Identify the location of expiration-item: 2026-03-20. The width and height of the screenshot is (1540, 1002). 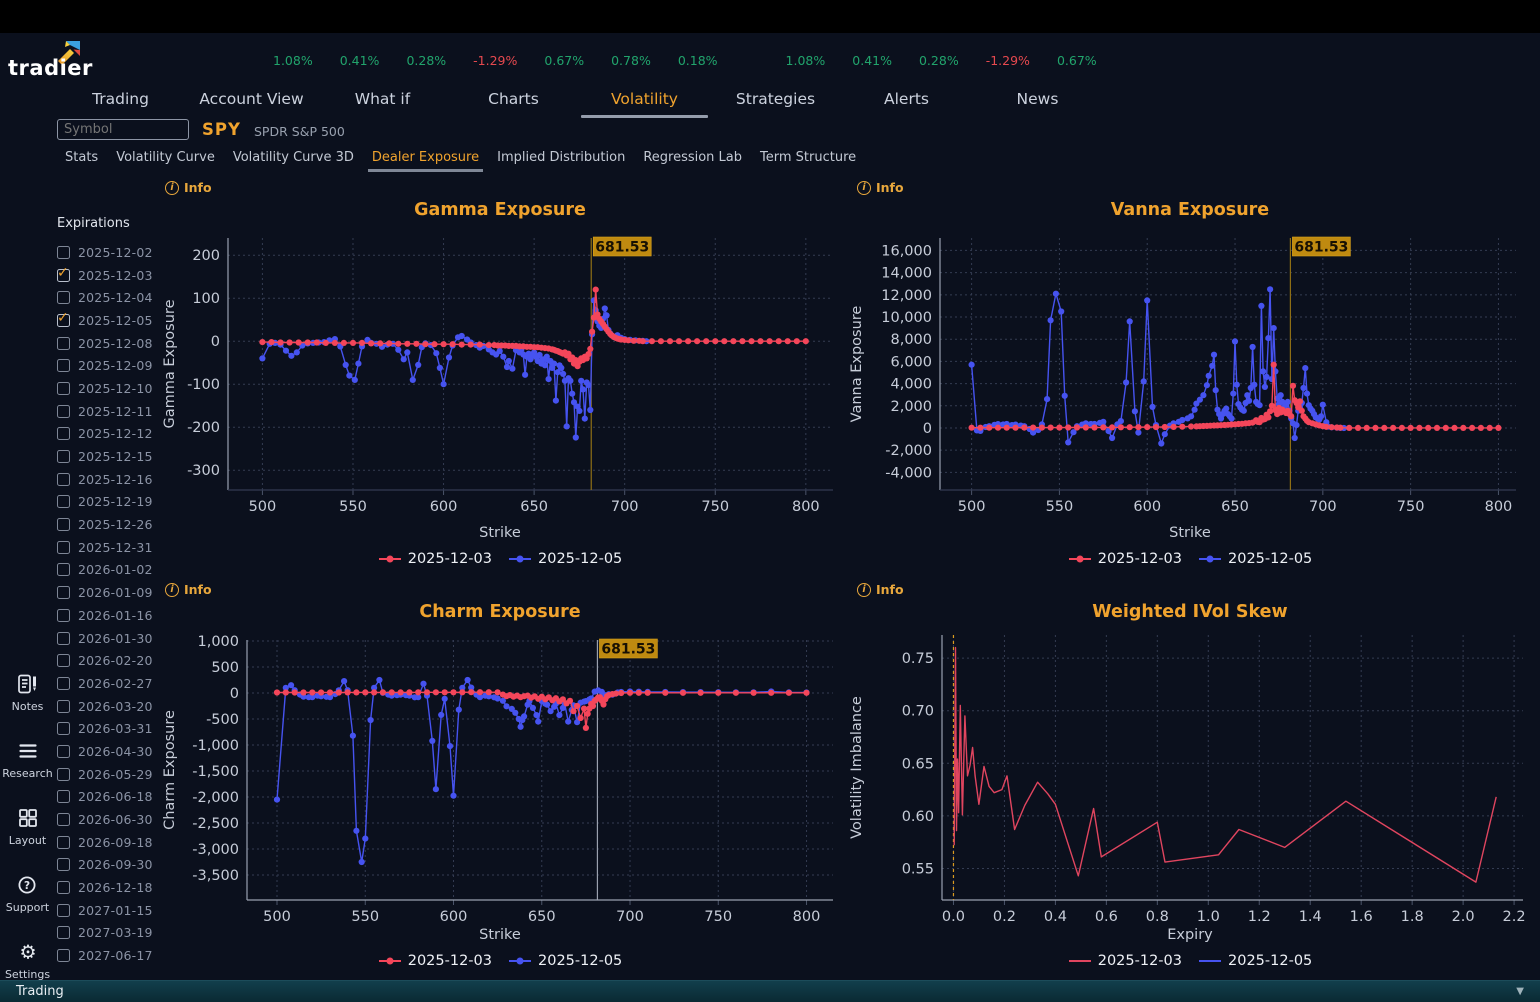
(113, 706).